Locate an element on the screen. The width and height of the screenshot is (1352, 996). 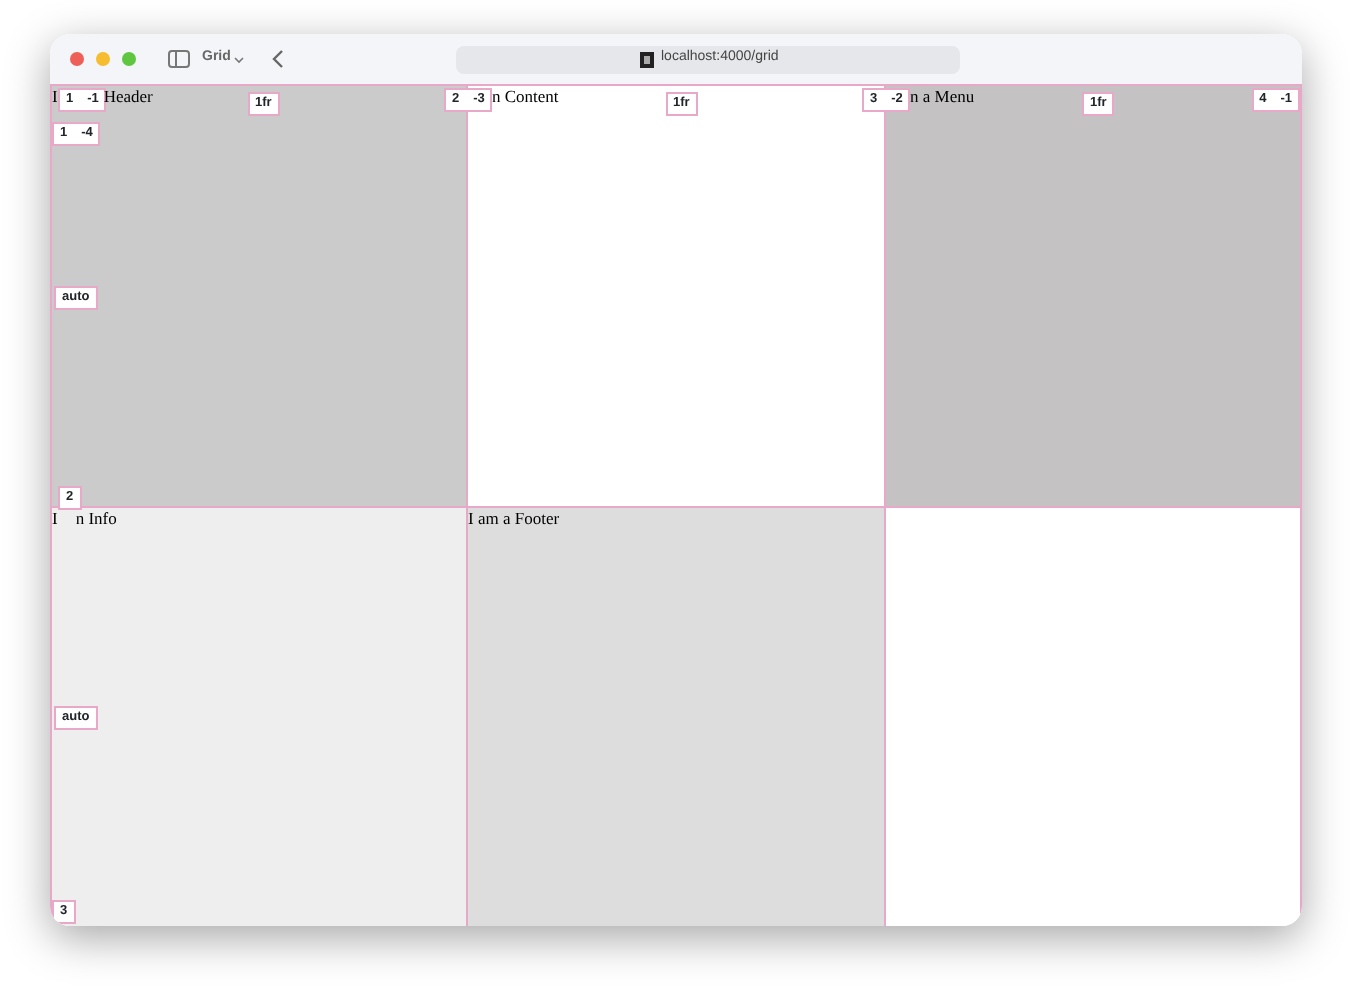
back-icon is located at coordinates (278, 59).